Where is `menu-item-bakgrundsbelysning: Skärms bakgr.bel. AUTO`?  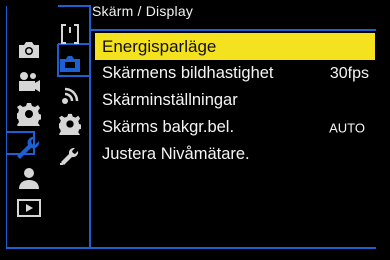 menu-item-bakgrundsbelysning: Skärms bakgr.bel. AUTO is located at coordinates (235, 127).